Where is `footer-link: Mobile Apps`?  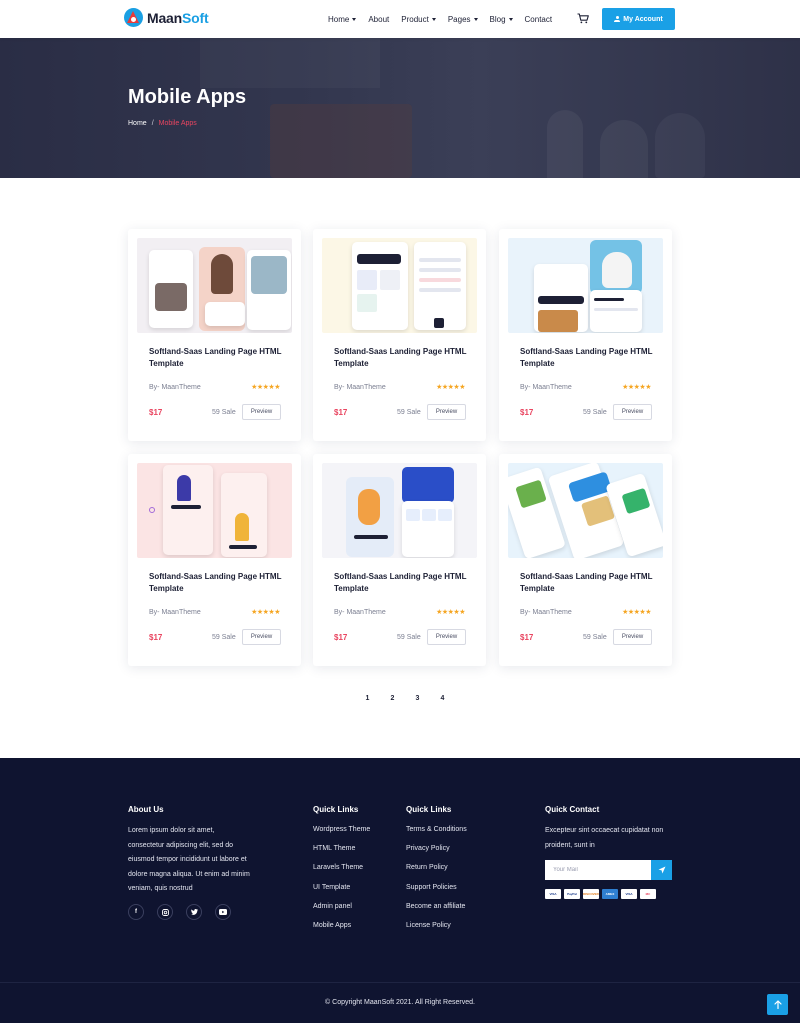
footer-link: Mobile Apps is located at coordinates (341, 931).